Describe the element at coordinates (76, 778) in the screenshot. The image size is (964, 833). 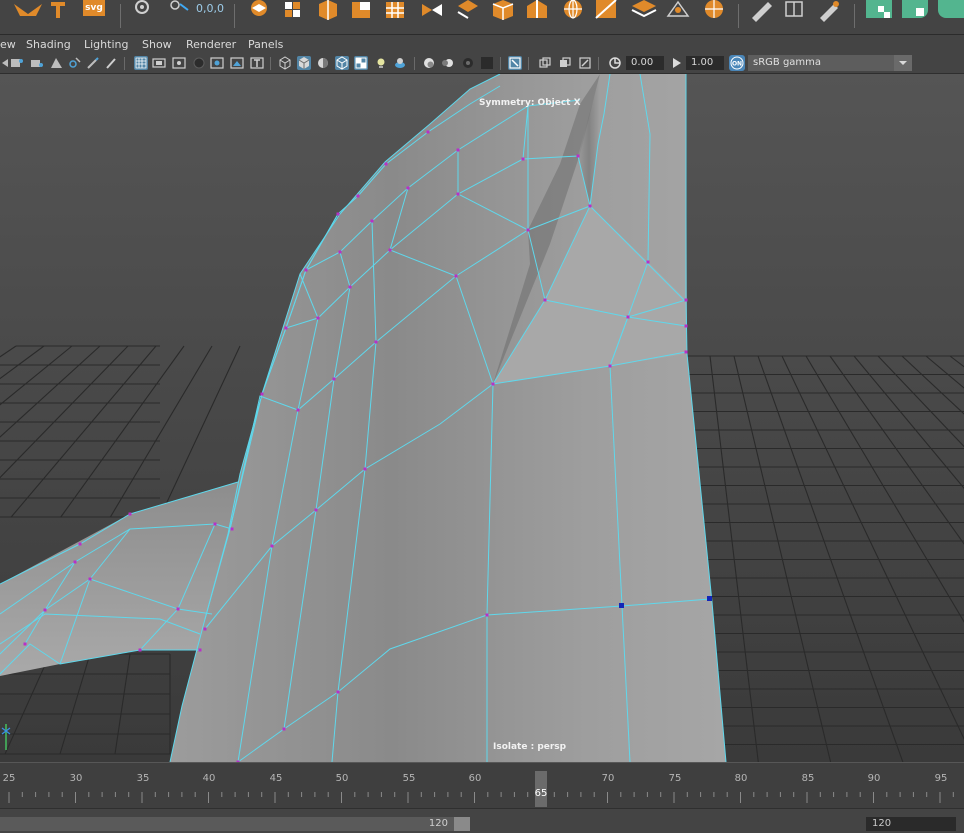
I see `time-tick-label: 30` at that location.